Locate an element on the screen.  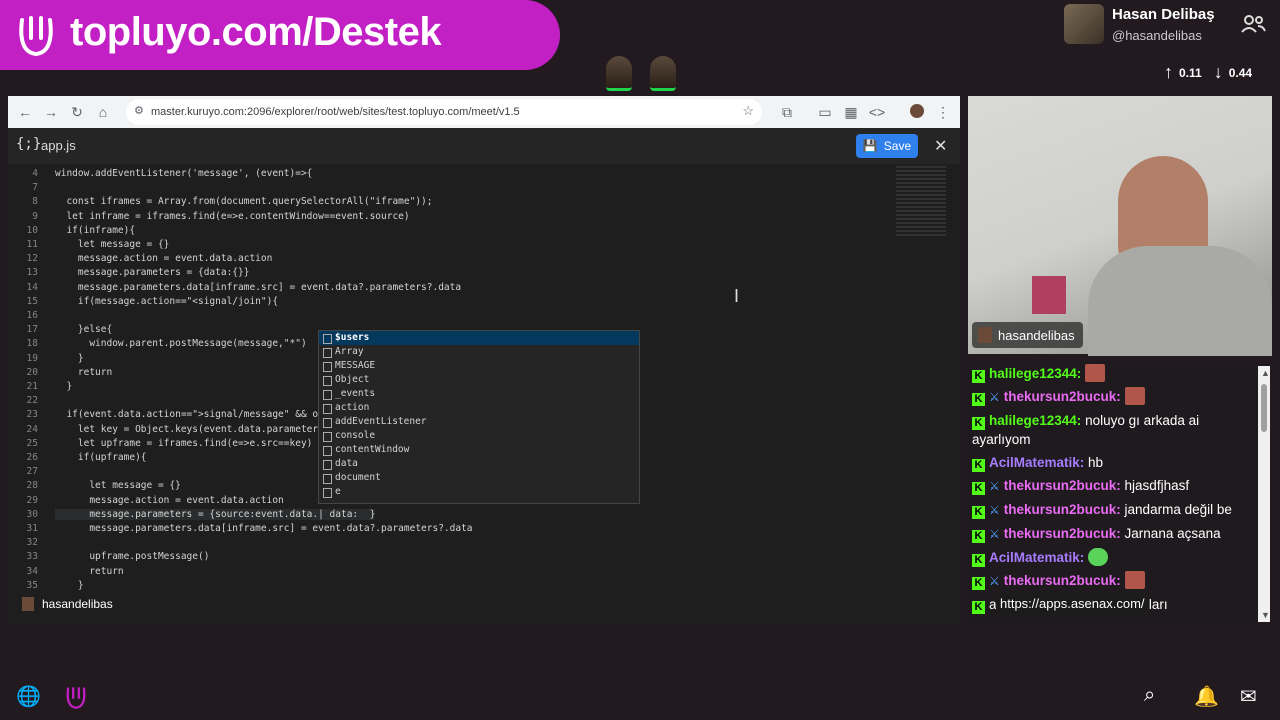
code-line: if(message.action=="<signal/join"){ is located at coordinates (166, 301).